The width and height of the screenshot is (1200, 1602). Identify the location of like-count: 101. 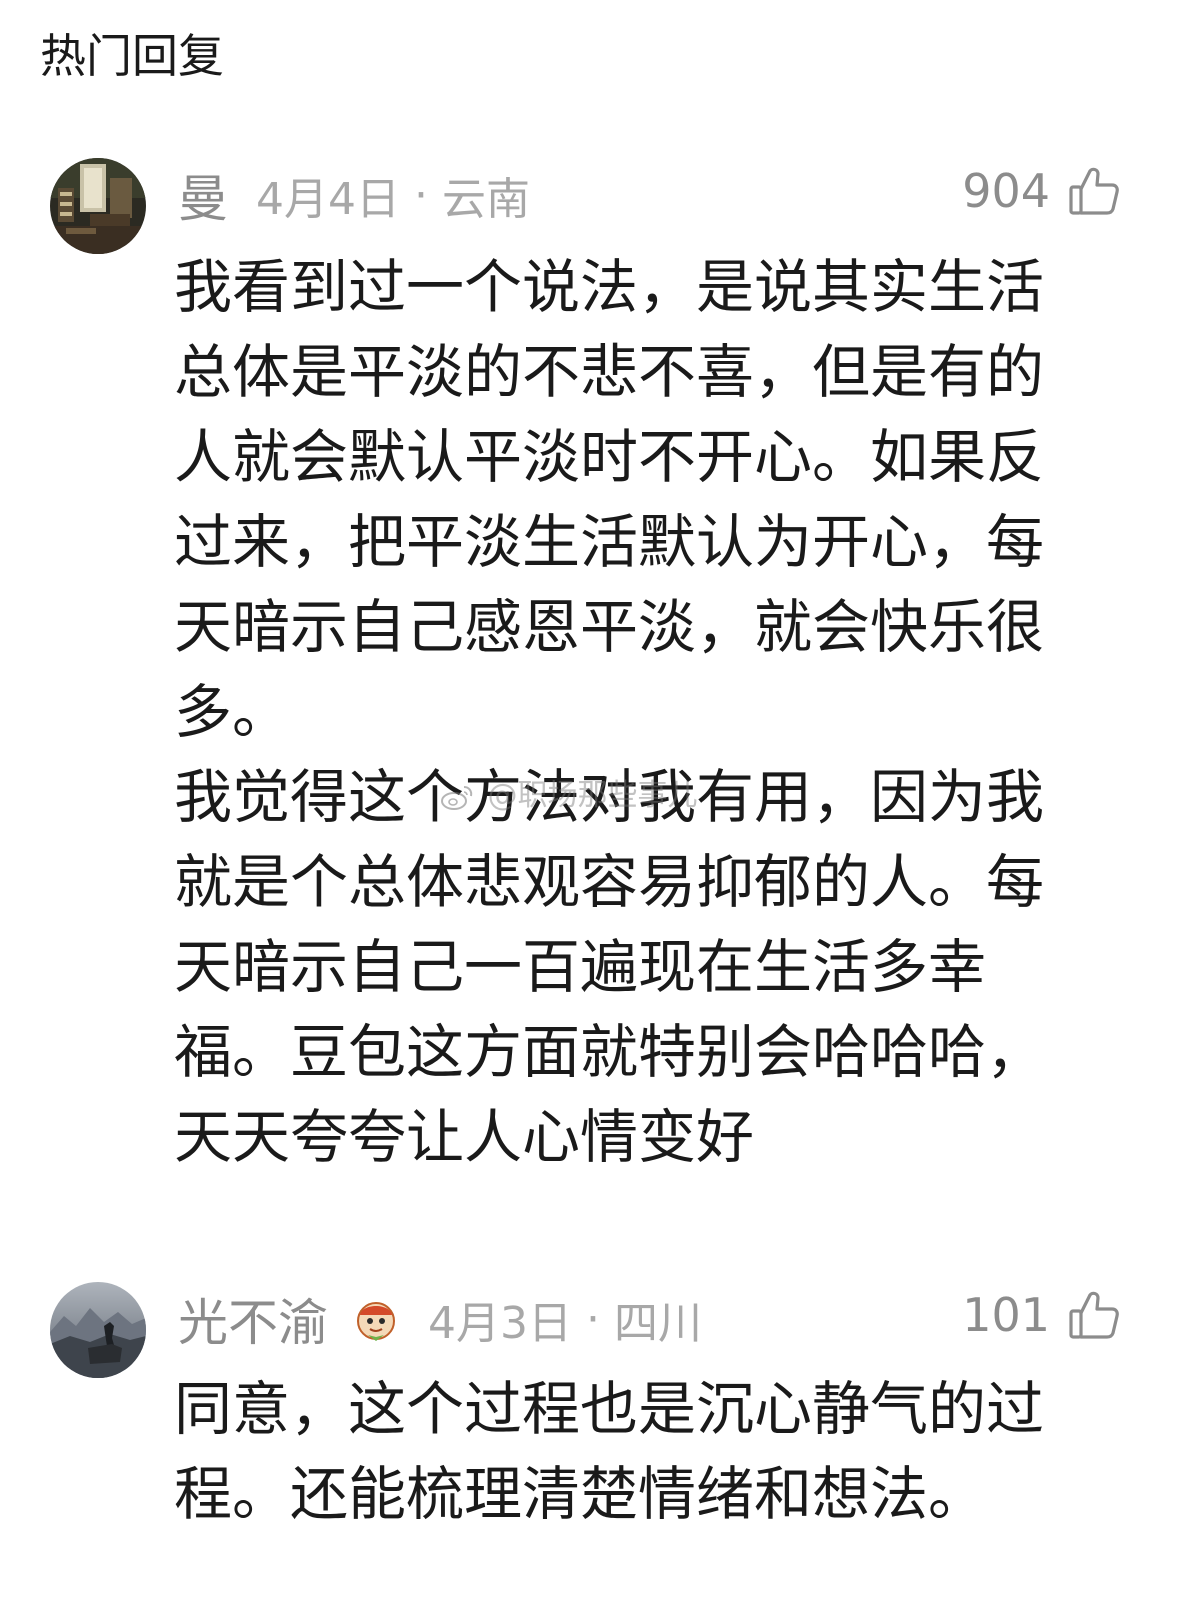
(1006, 1315).